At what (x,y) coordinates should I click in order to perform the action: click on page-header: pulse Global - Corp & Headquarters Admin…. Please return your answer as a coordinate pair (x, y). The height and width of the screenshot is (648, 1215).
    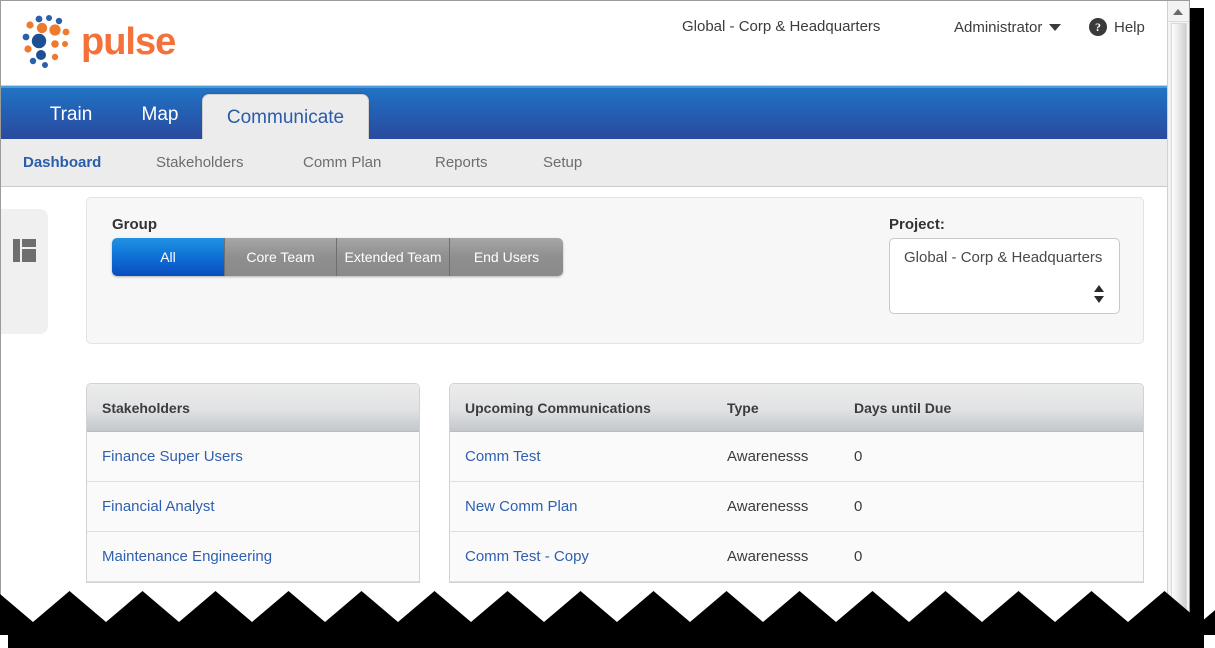
    Looking at the image, I should click on (595, 43).